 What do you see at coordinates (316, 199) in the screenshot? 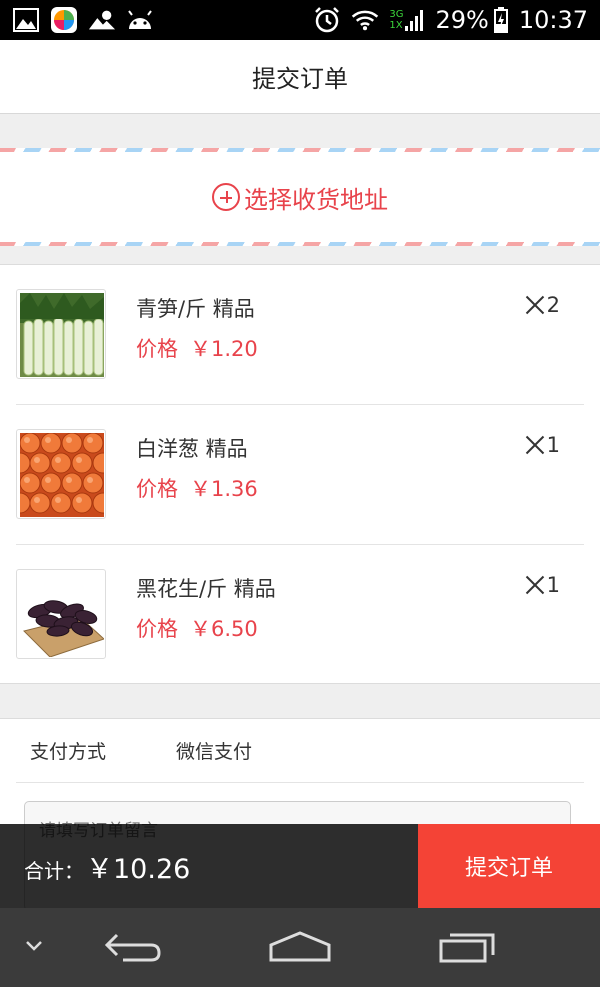
I see `select-address-label: 选择收货地址` at bounding box center [316, 199].